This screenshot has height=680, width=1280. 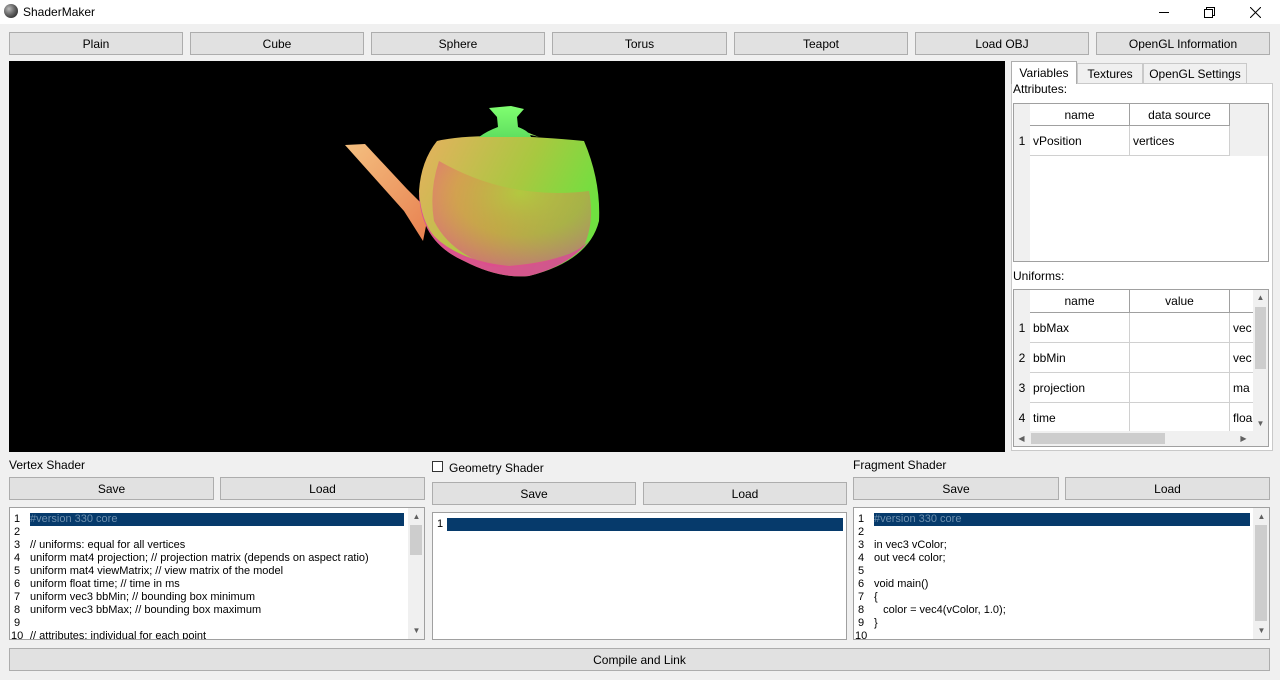 What do you see at coordinates (900, 465) in the screenshot?
I see `fragment-shader-label: Fragment Shader` at bounding box center [900, 465].